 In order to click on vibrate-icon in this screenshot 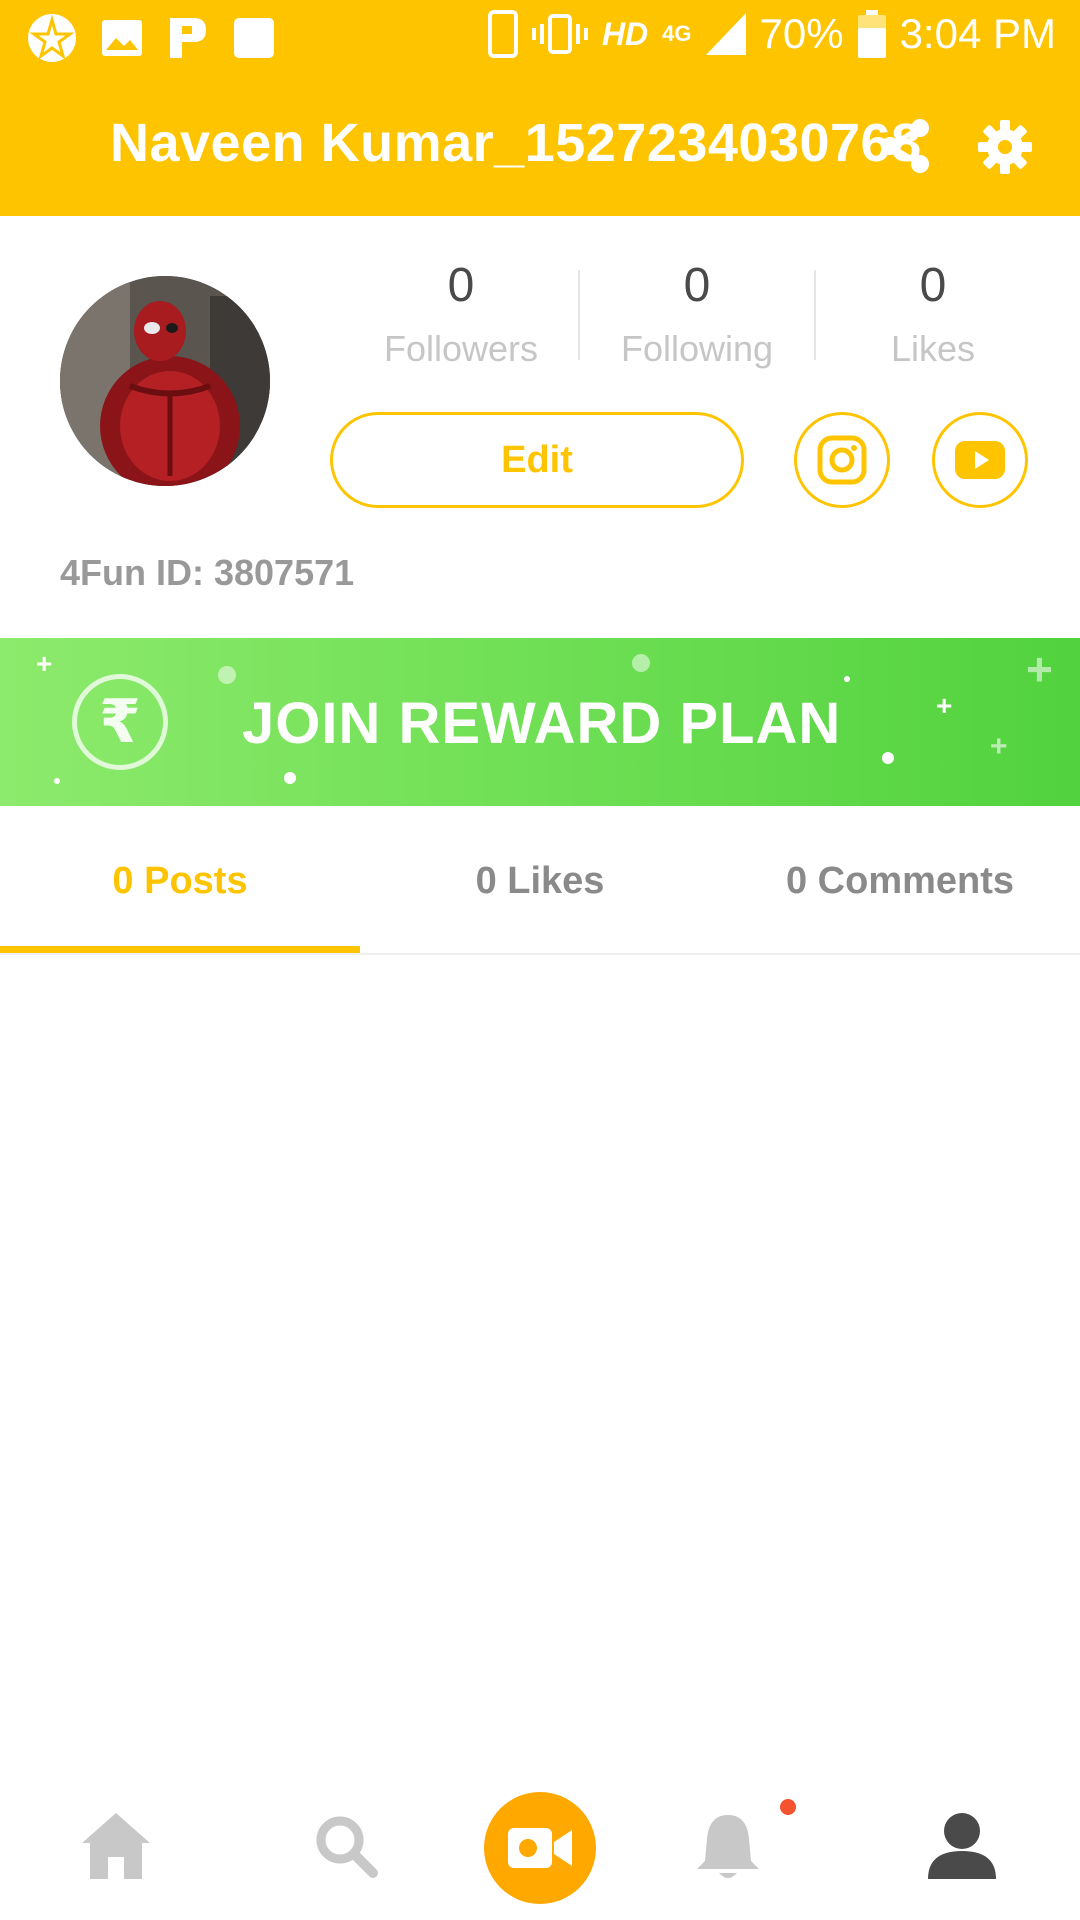, I will do `click(559, 34)`.